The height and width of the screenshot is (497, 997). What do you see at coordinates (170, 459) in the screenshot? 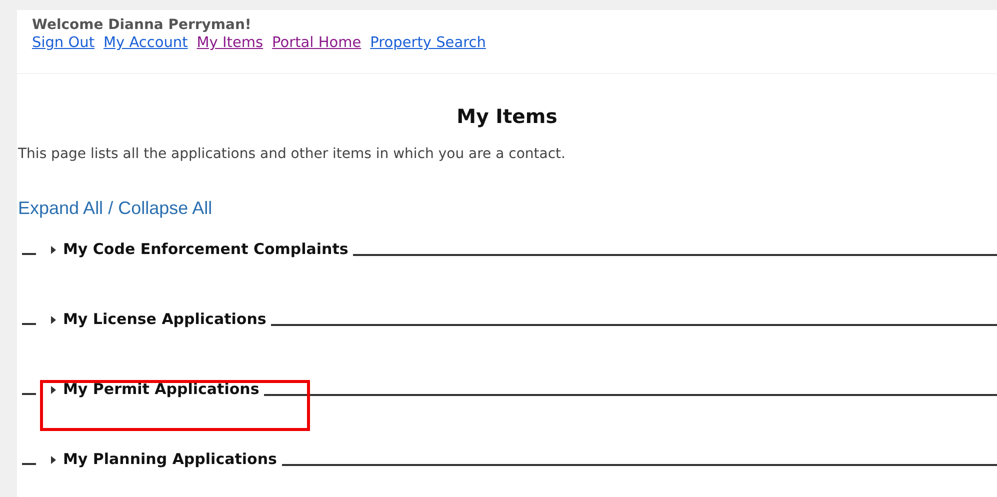
I see `section-toggle: My Planning Applications` at bounding box center [170, 459].